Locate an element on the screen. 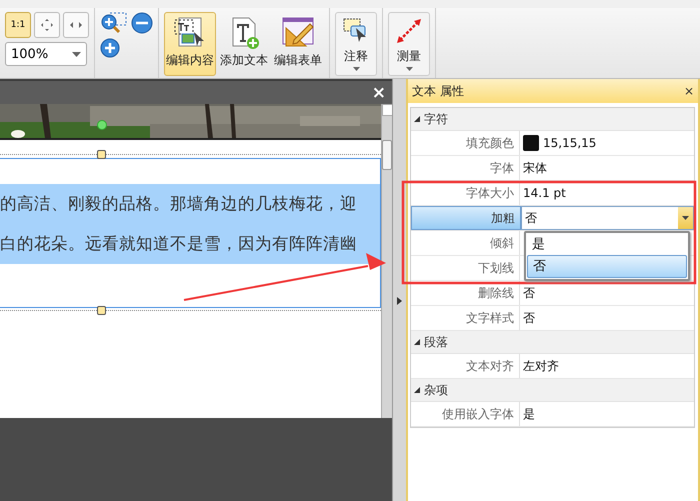  property-label: 删除线 is located at coordinates (465, 293).